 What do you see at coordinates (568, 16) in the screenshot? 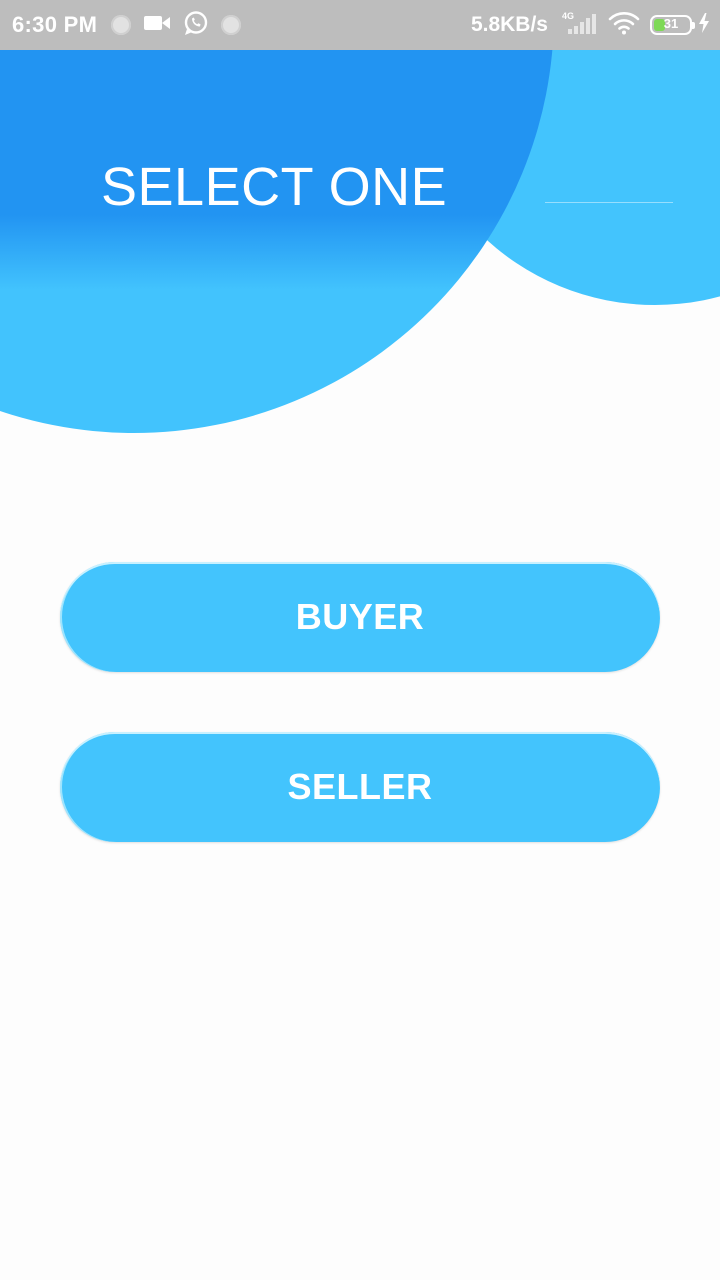
I see `network-type-label: 4G` at bounding box center [568, 16].